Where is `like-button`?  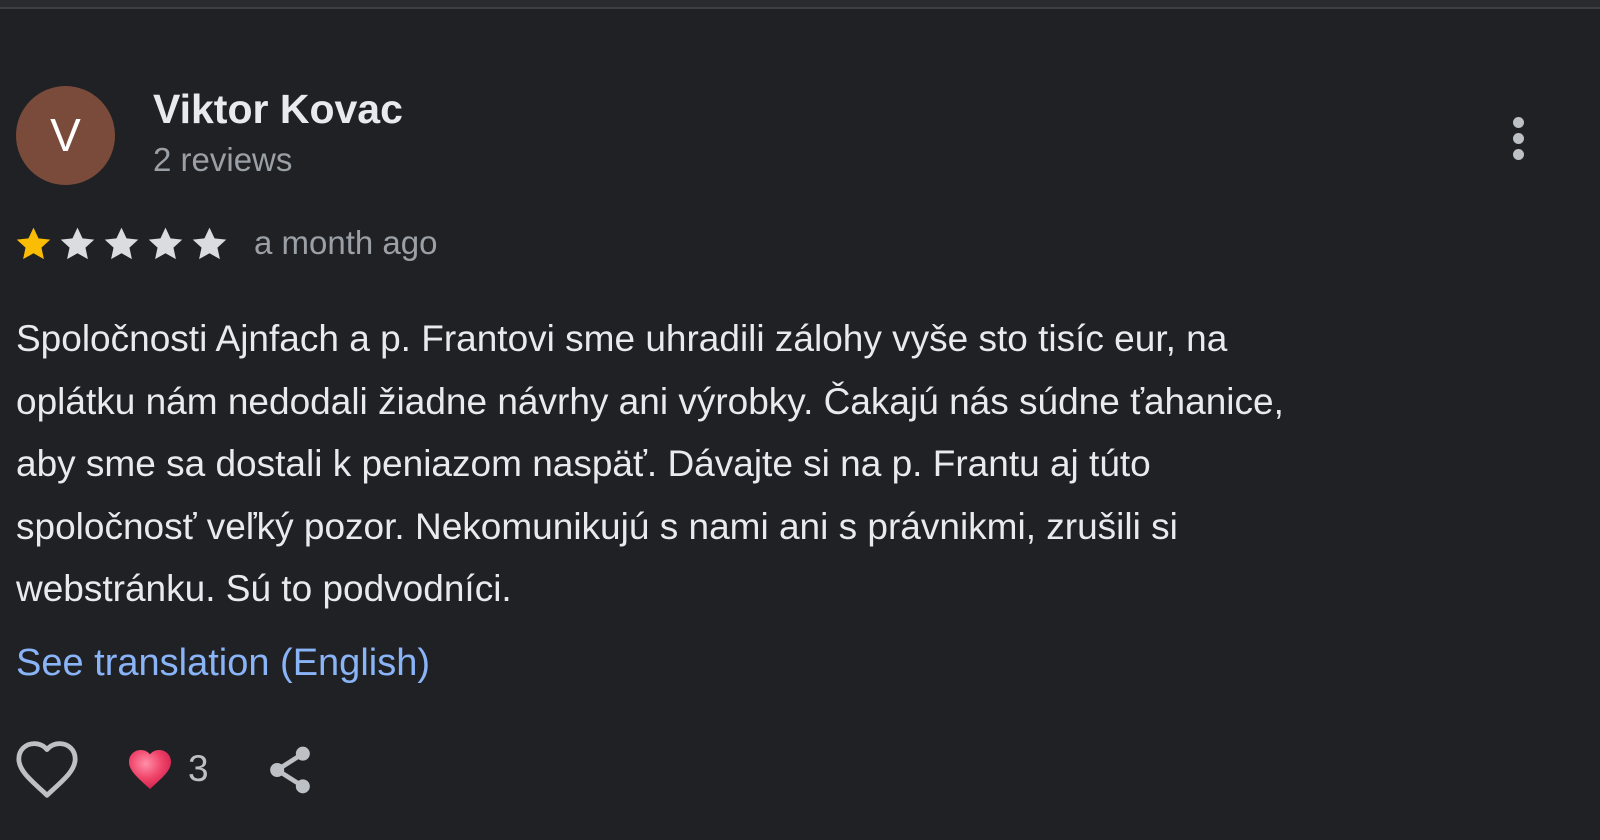
like-button is located at coordinates (47, 769).